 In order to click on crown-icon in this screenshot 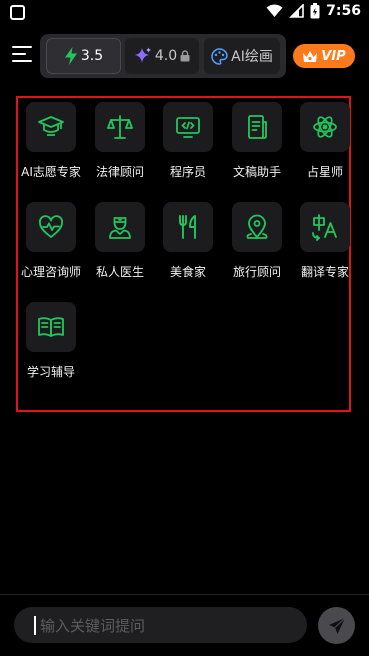, I will do `click(310, 56)`.